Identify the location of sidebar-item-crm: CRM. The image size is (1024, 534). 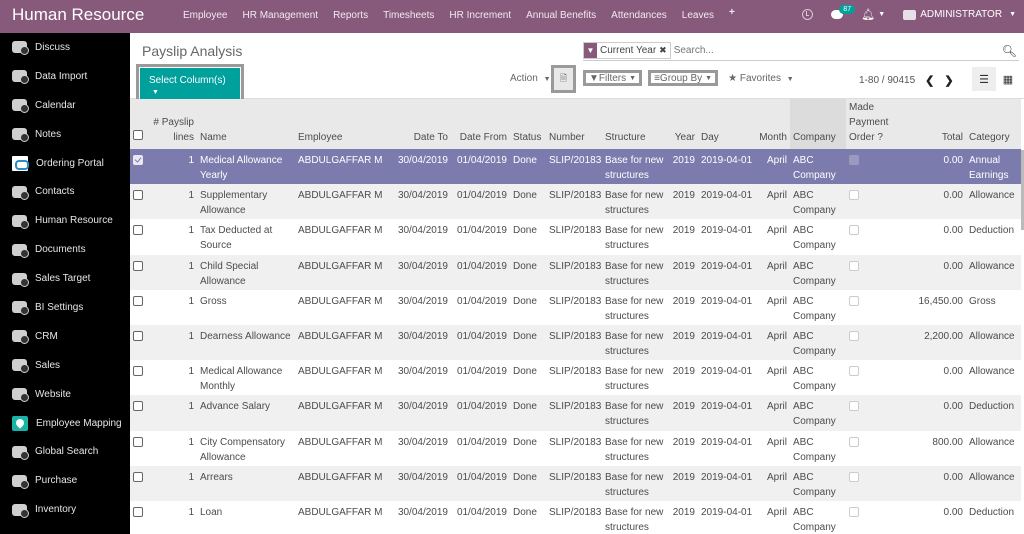
(65, 336).